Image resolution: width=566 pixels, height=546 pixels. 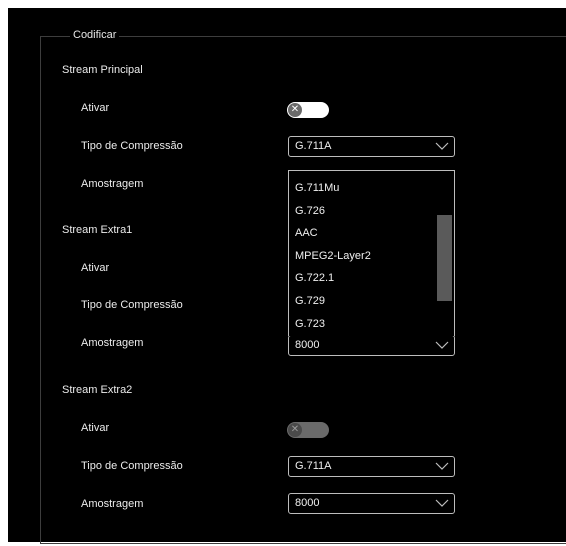 I want to click on stream-extra1-enable-label: Ativar, so click(x=95, y=268).